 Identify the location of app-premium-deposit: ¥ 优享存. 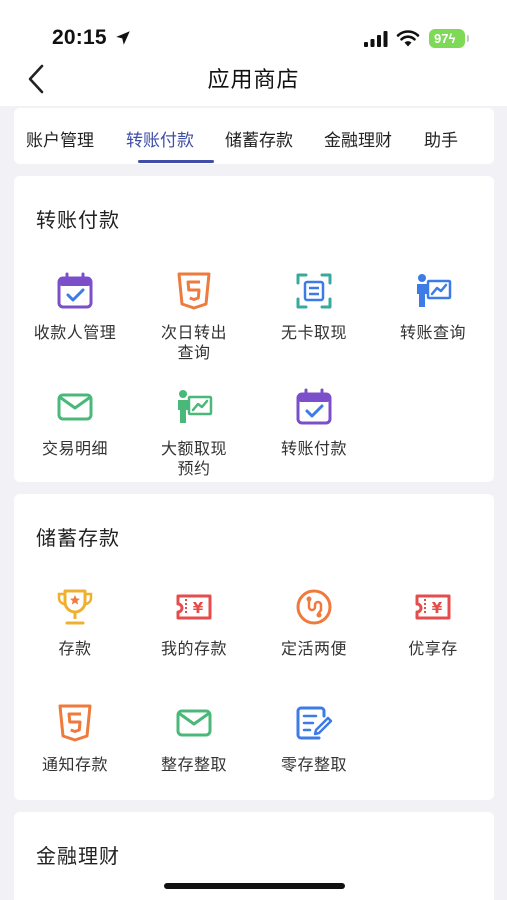
(433, 638).